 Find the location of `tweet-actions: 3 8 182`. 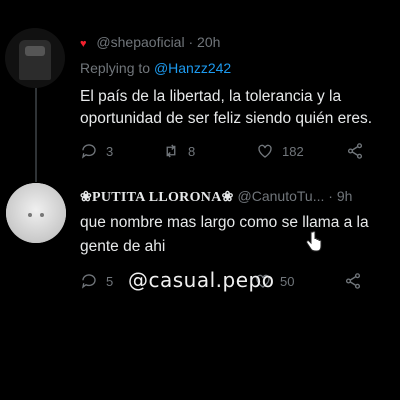

tweet-actions: 3 8 182 is located at coordinates (222, 151).